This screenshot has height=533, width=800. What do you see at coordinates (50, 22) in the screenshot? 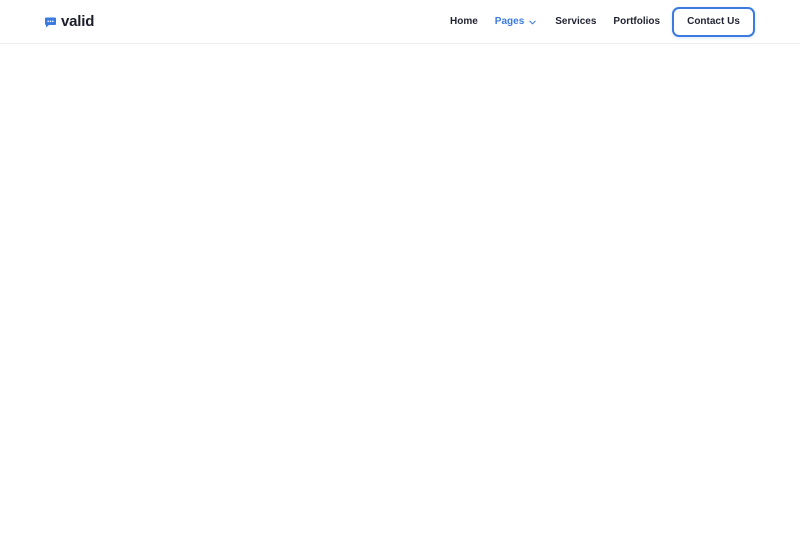
I see `chat-bubble-icon` at bounding box center [50, 22].